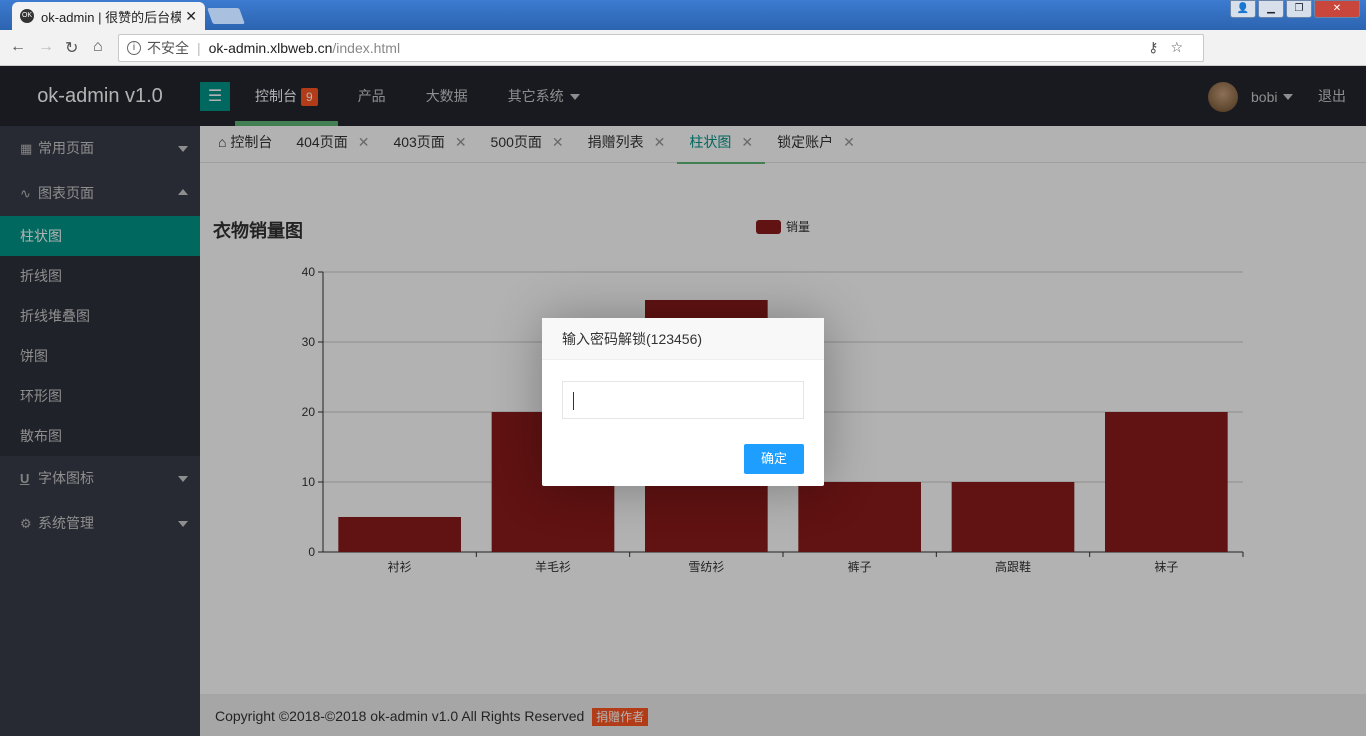 The height and width of the screenshot is (739, 1366). I want to click on browser-tab-title: ok-admin | 很赞的后台模, so click(111, 17).